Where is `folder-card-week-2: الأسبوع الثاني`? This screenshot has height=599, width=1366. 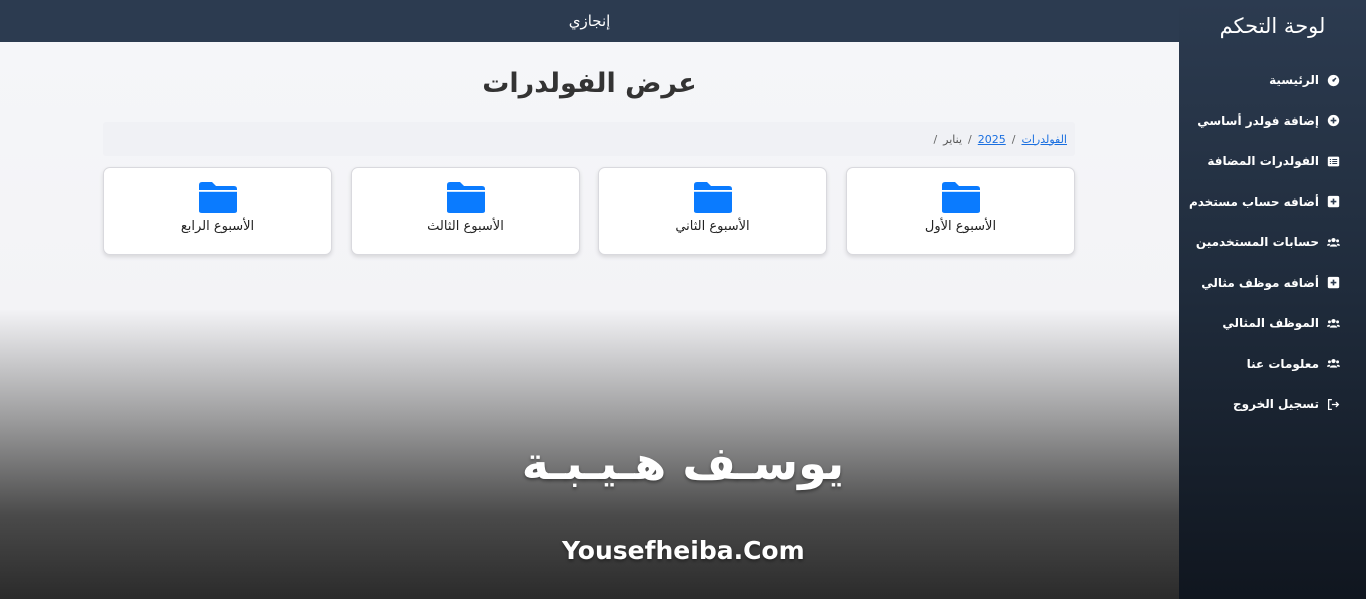 folder-card-week-2: الأسبوع الثاني is located at coordinates (712, 211).